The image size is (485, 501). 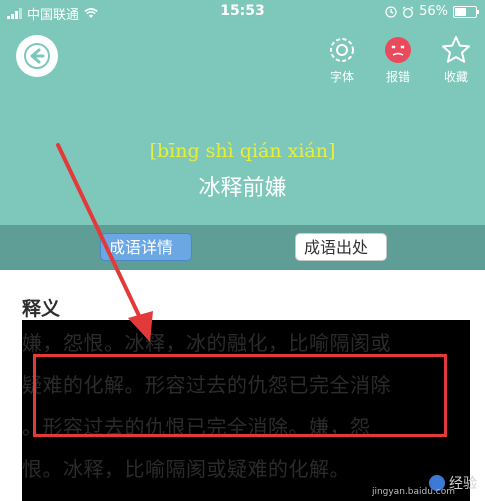 I want to click on font-label: 字体, so click(x=341, y=77).